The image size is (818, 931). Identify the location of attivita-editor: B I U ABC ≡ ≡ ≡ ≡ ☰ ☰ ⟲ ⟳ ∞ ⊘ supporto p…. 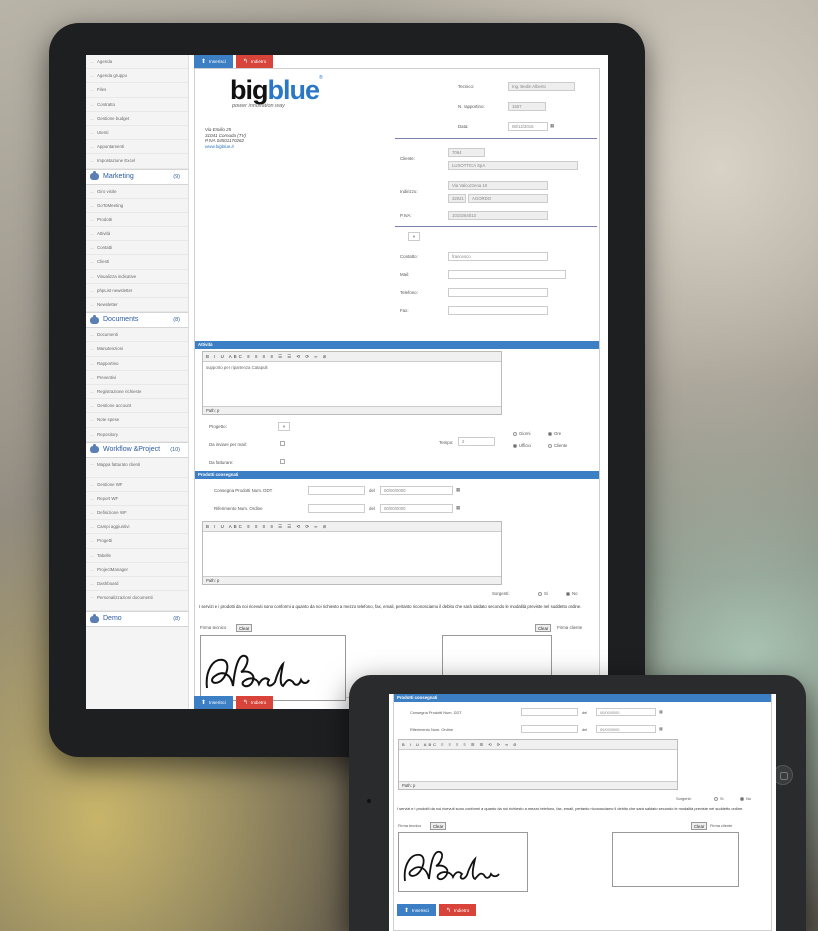
(352, 383).